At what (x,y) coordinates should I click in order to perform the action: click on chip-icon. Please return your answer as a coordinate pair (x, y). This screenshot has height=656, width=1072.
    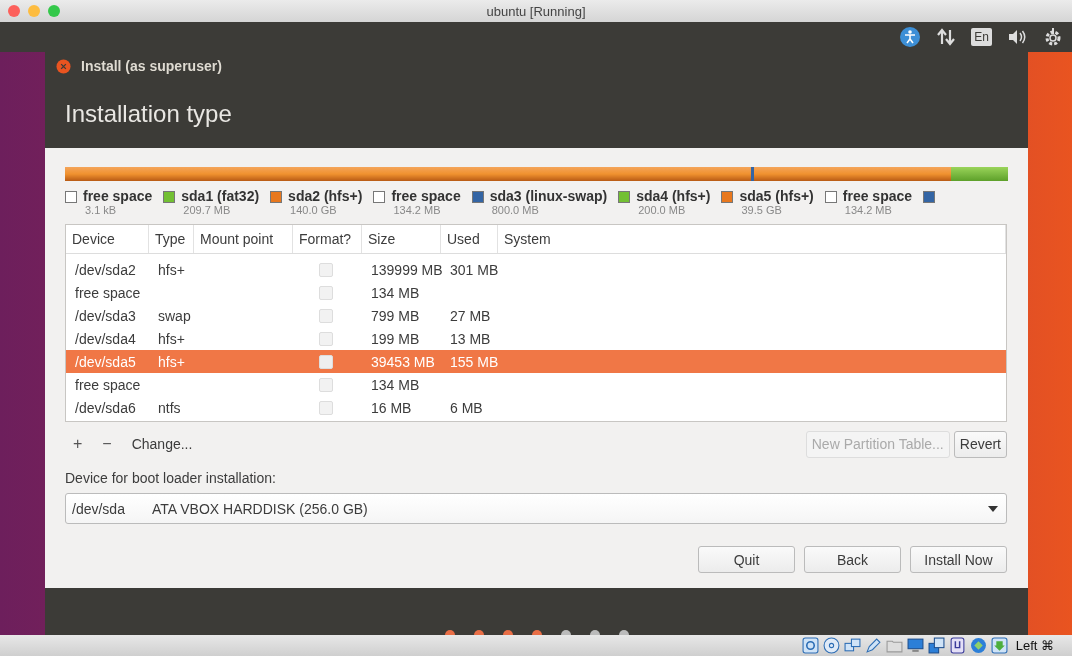
    Looking at the image, I should click on (957, 645).